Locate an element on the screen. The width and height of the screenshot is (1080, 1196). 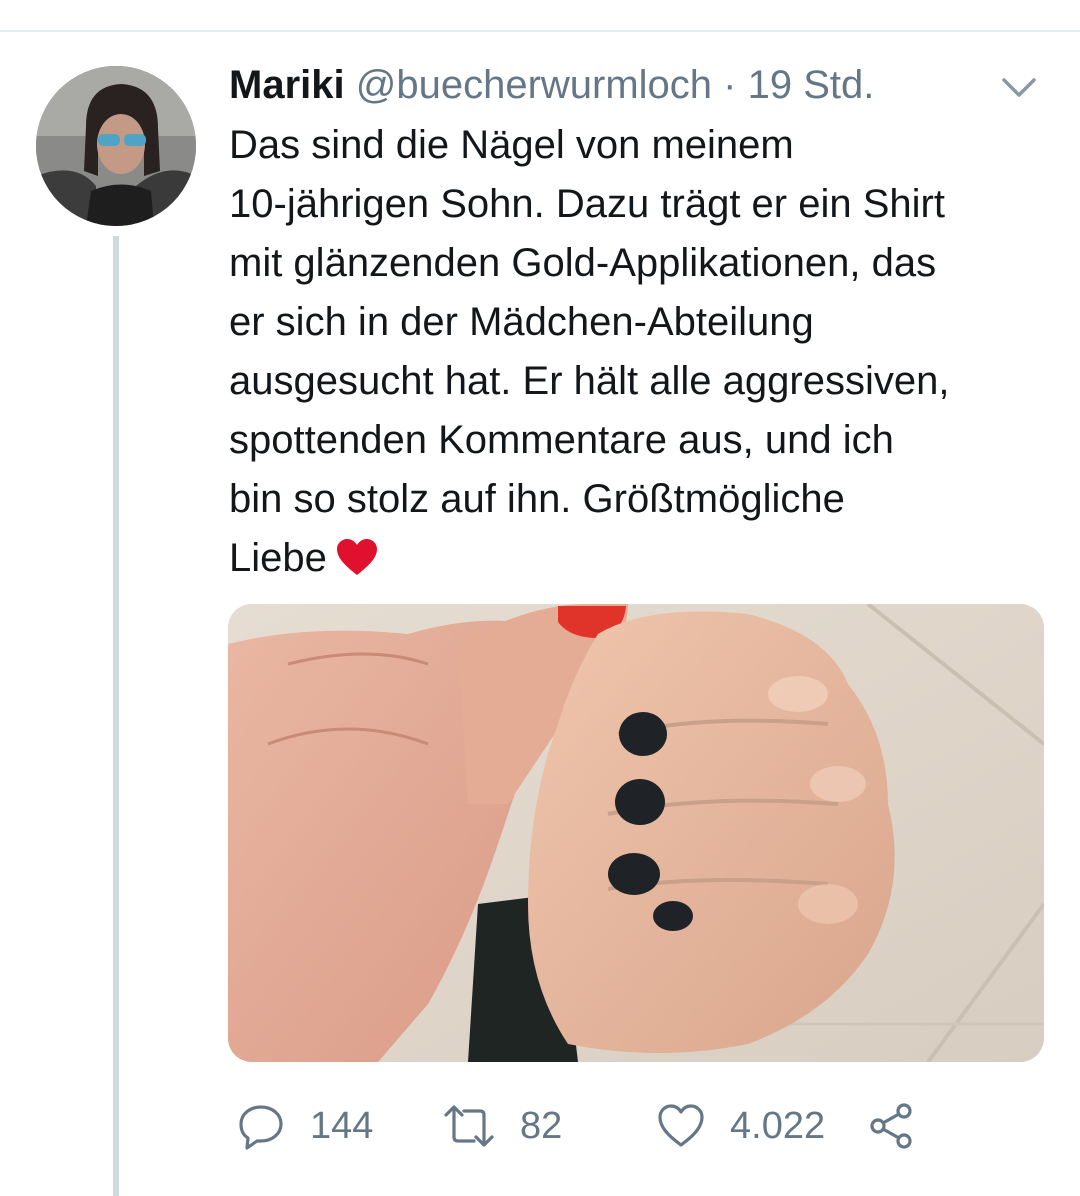
tweet-text-line: mit glänzenden Gold-Applikationen, das is located at coordinates (583, 263).